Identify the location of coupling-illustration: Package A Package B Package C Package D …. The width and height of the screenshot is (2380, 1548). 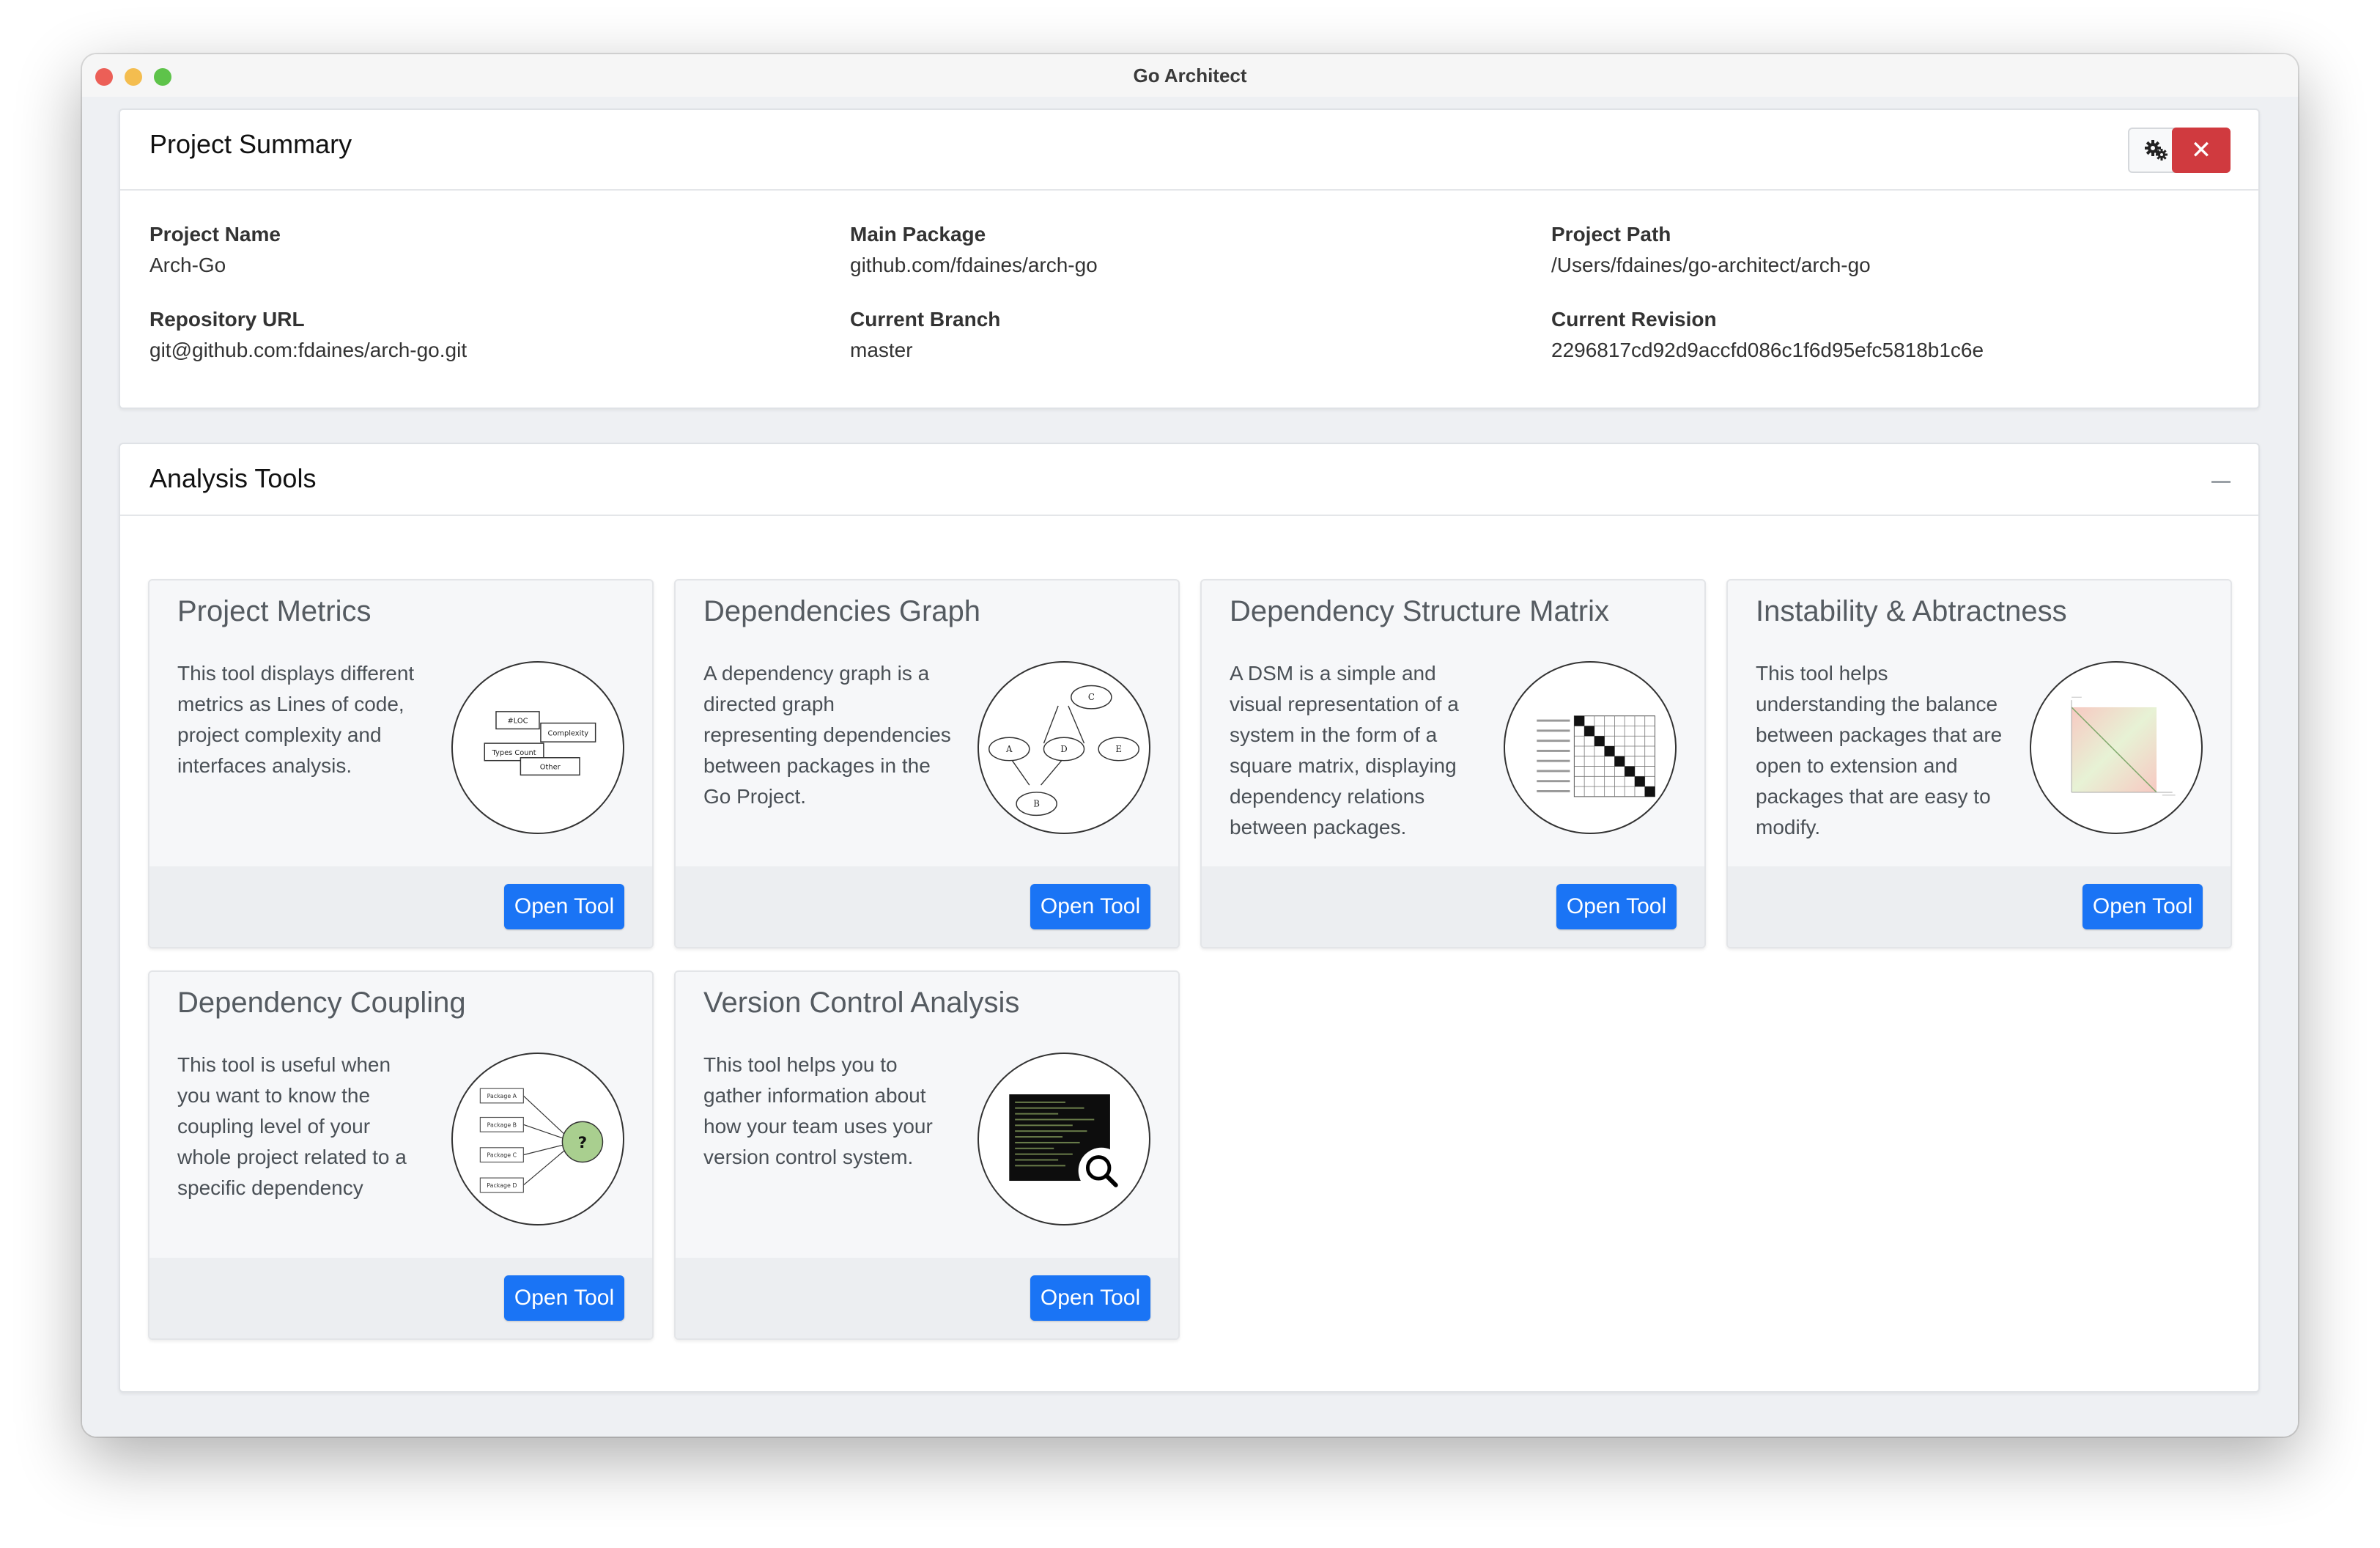
(537, 1139).